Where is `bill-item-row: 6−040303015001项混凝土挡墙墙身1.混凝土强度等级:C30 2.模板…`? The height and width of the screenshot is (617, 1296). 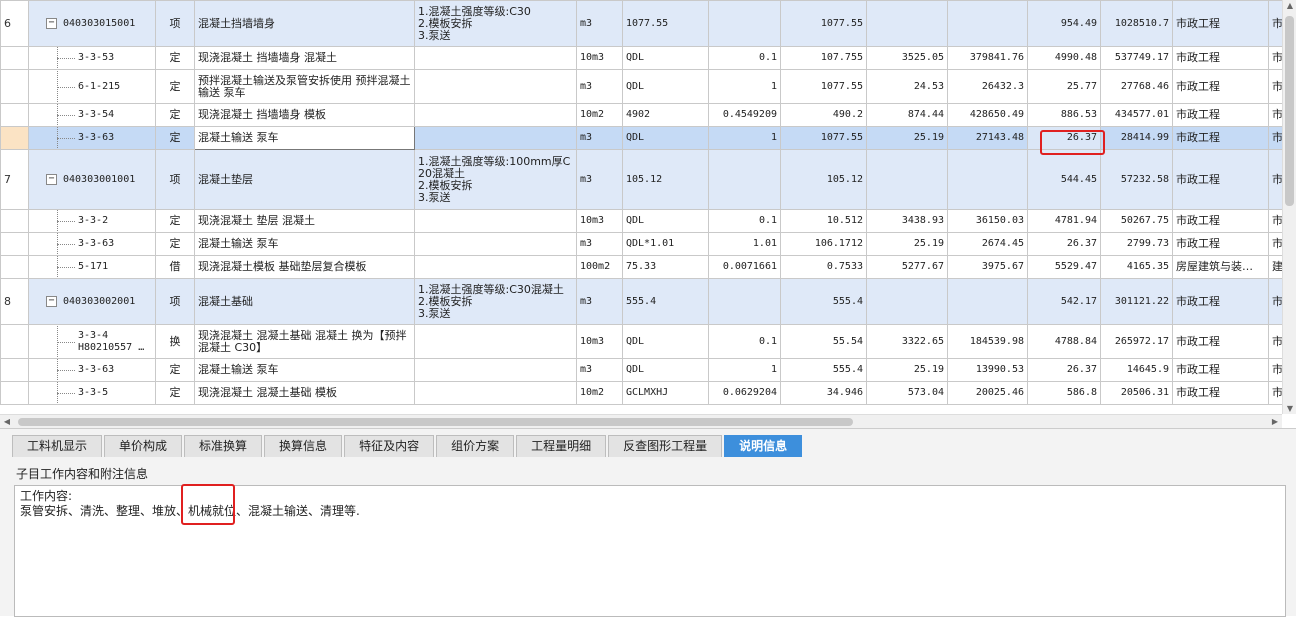
bill-item-row: 6−040303015001项混凝土挡墙墙身1.混凝土强度等级:C30 2.模板… is located at coordinates (648, 24).